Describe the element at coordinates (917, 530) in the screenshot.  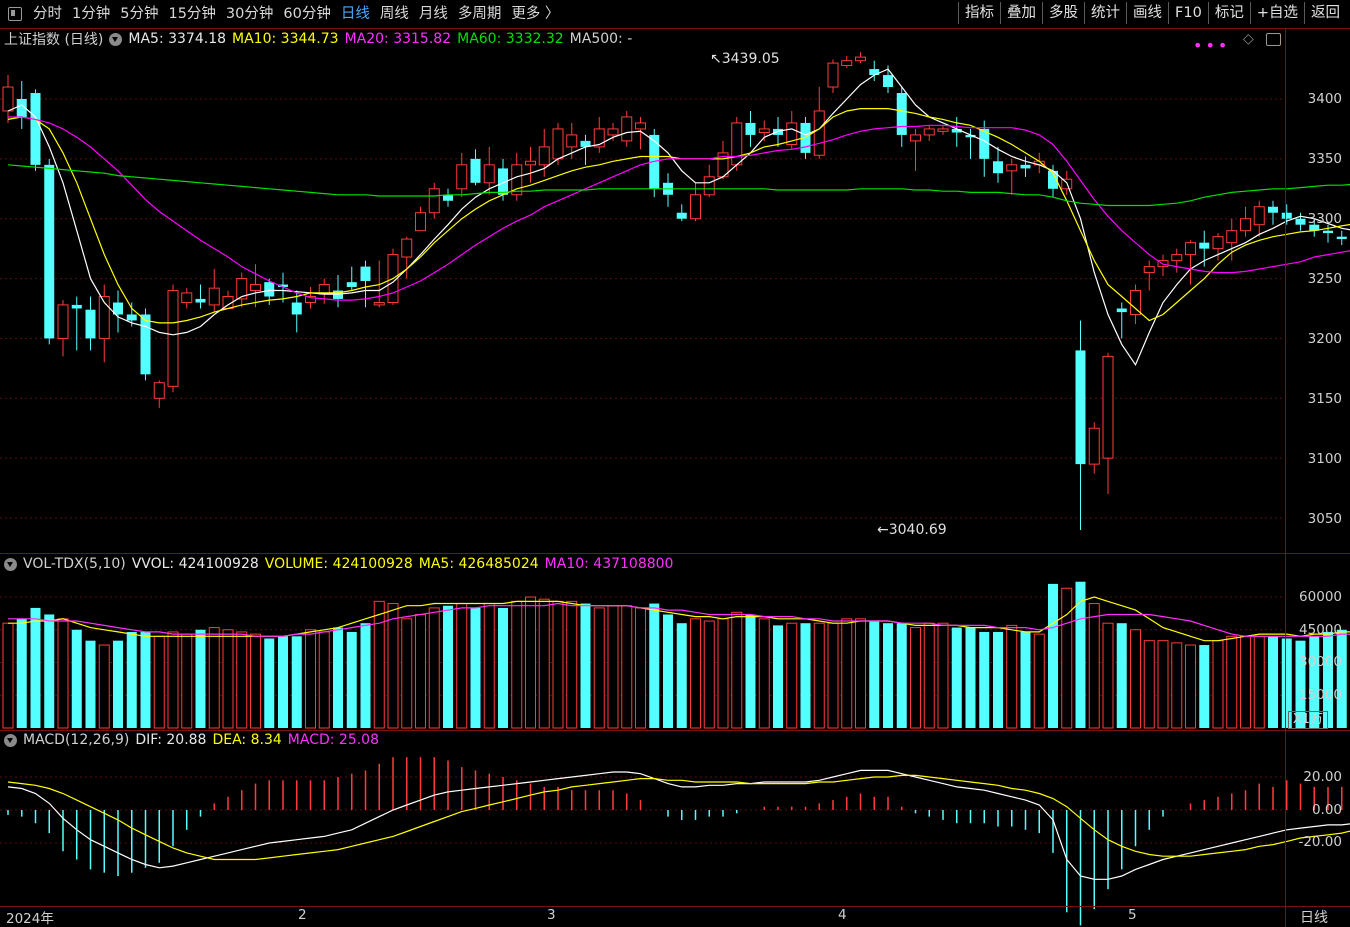
I see `low-value: 3040.69` at that location.